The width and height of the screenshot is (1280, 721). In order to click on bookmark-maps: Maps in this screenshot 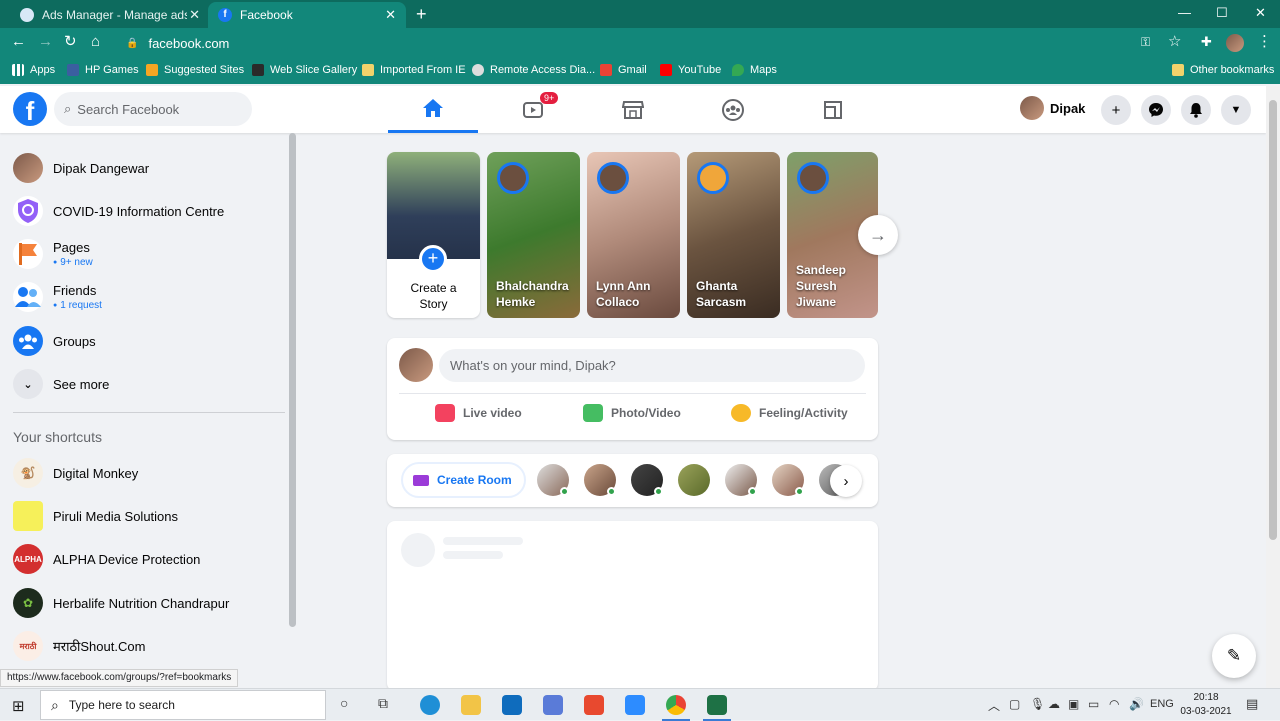, I will do `click(754, 70)`.